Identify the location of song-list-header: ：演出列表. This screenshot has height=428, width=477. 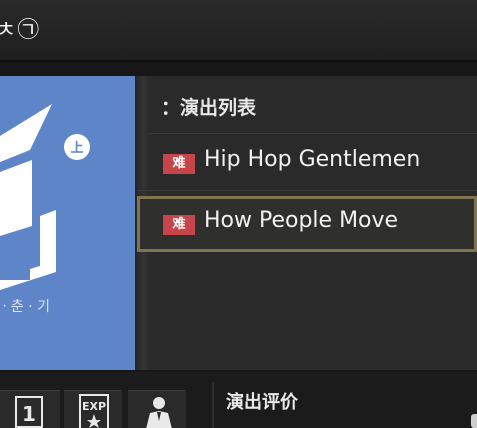
(313, 105).